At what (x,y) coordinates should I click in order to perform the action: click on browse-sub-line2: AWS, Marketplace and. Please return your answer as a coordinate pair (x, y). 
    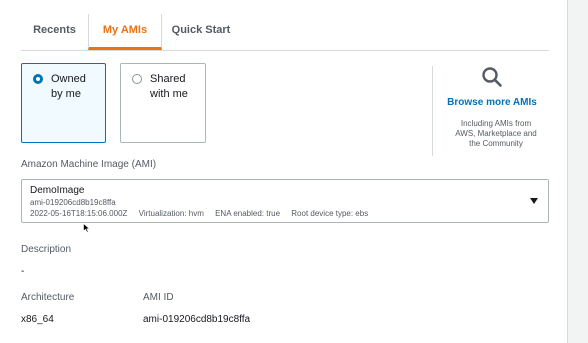
    Looking at the image, I should click on (496, 133).